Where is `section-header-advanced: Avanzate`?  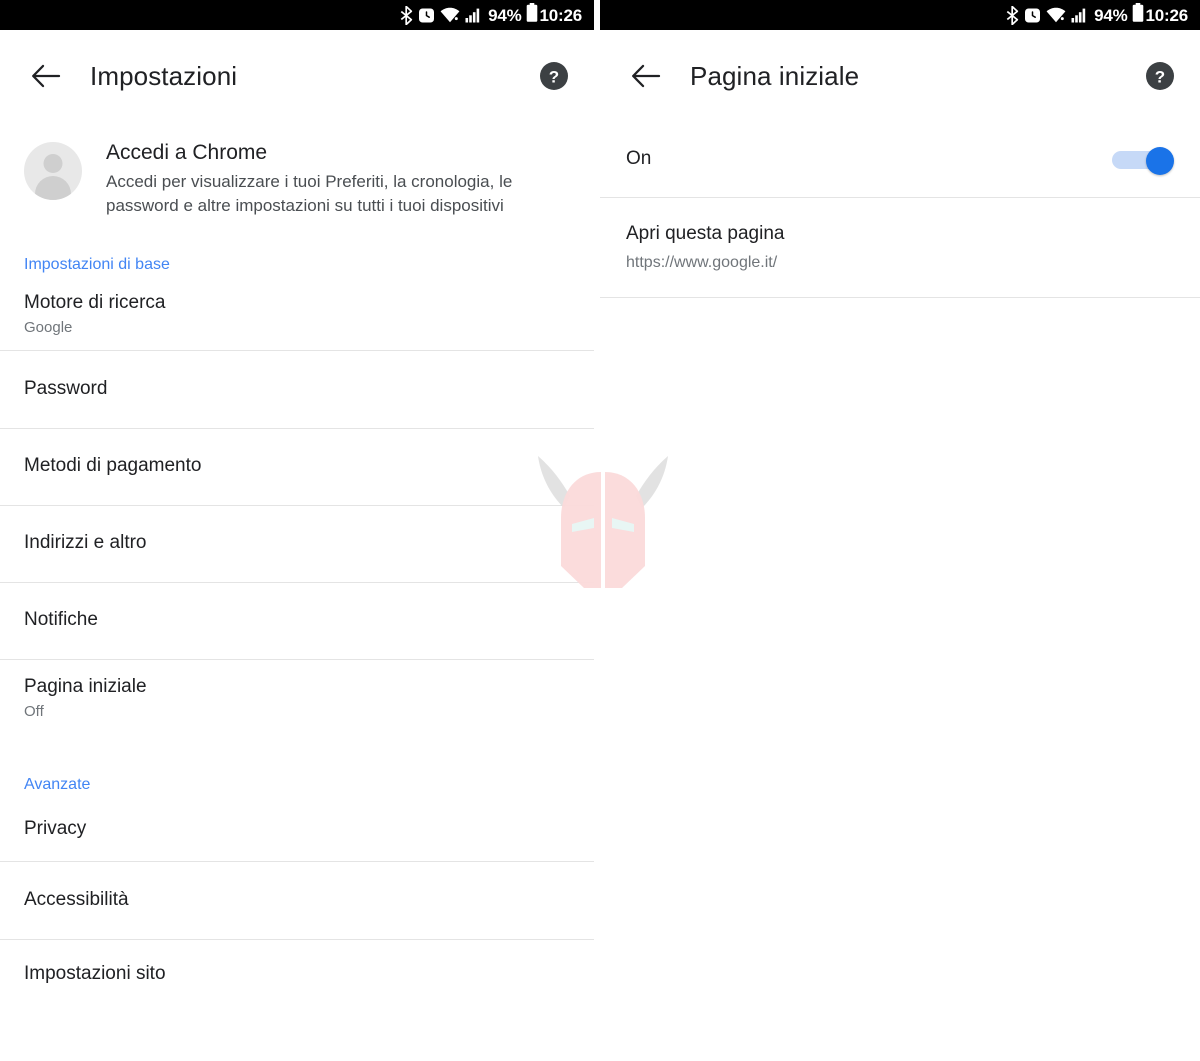
section-header-advanced: Avanzate is located at coordinates (57, 784).